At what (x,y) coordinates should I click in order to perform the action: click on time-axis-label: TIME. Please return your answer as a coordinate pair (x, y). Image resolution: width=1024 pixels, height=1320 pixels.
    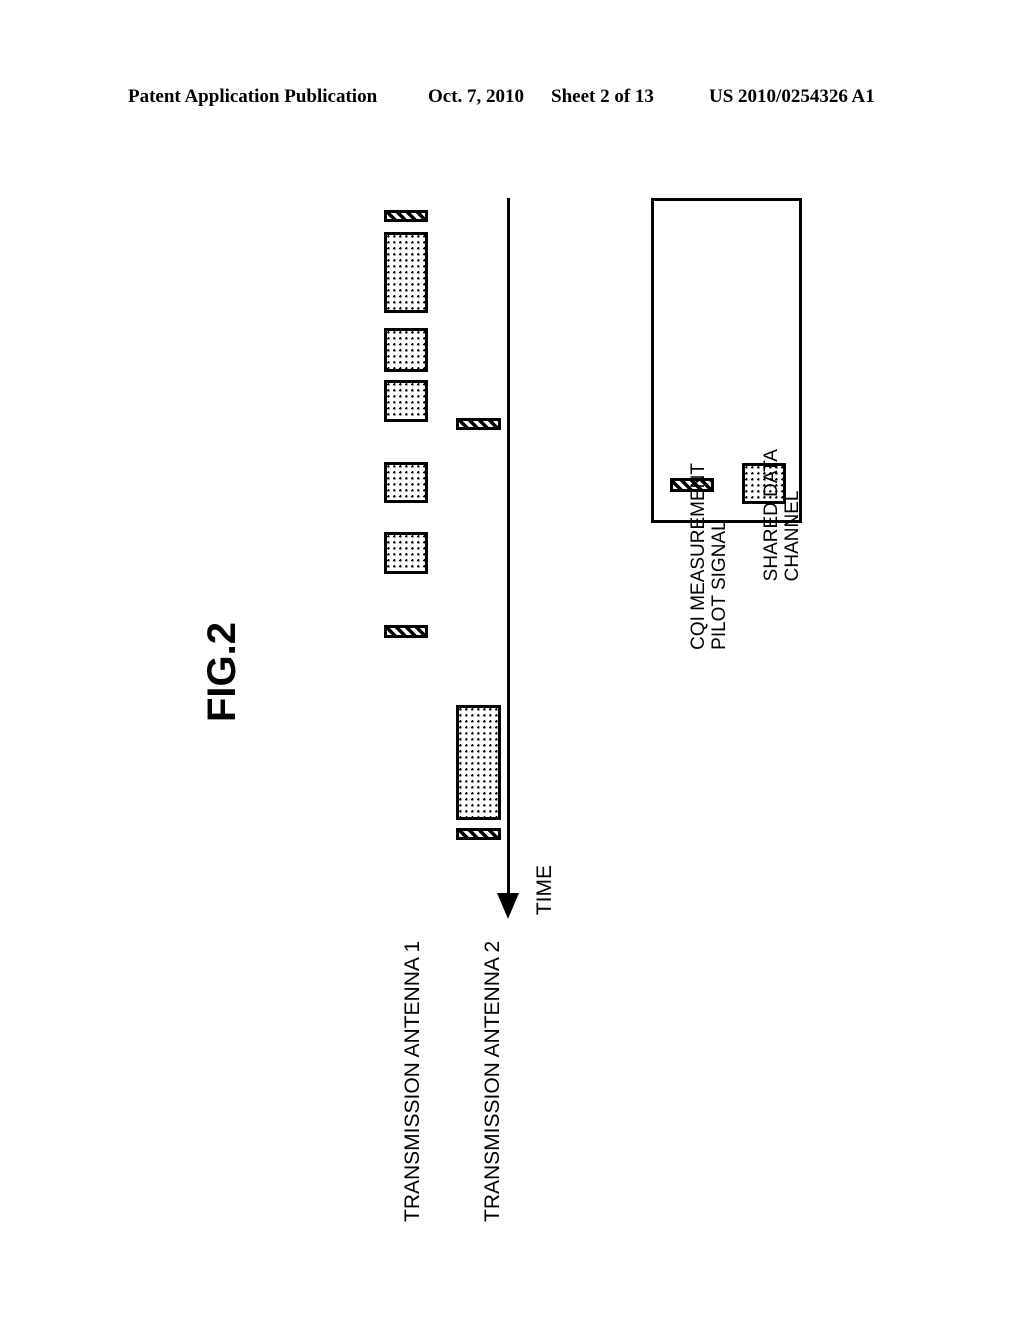
    Looking at the image, I should click on (544, 890).